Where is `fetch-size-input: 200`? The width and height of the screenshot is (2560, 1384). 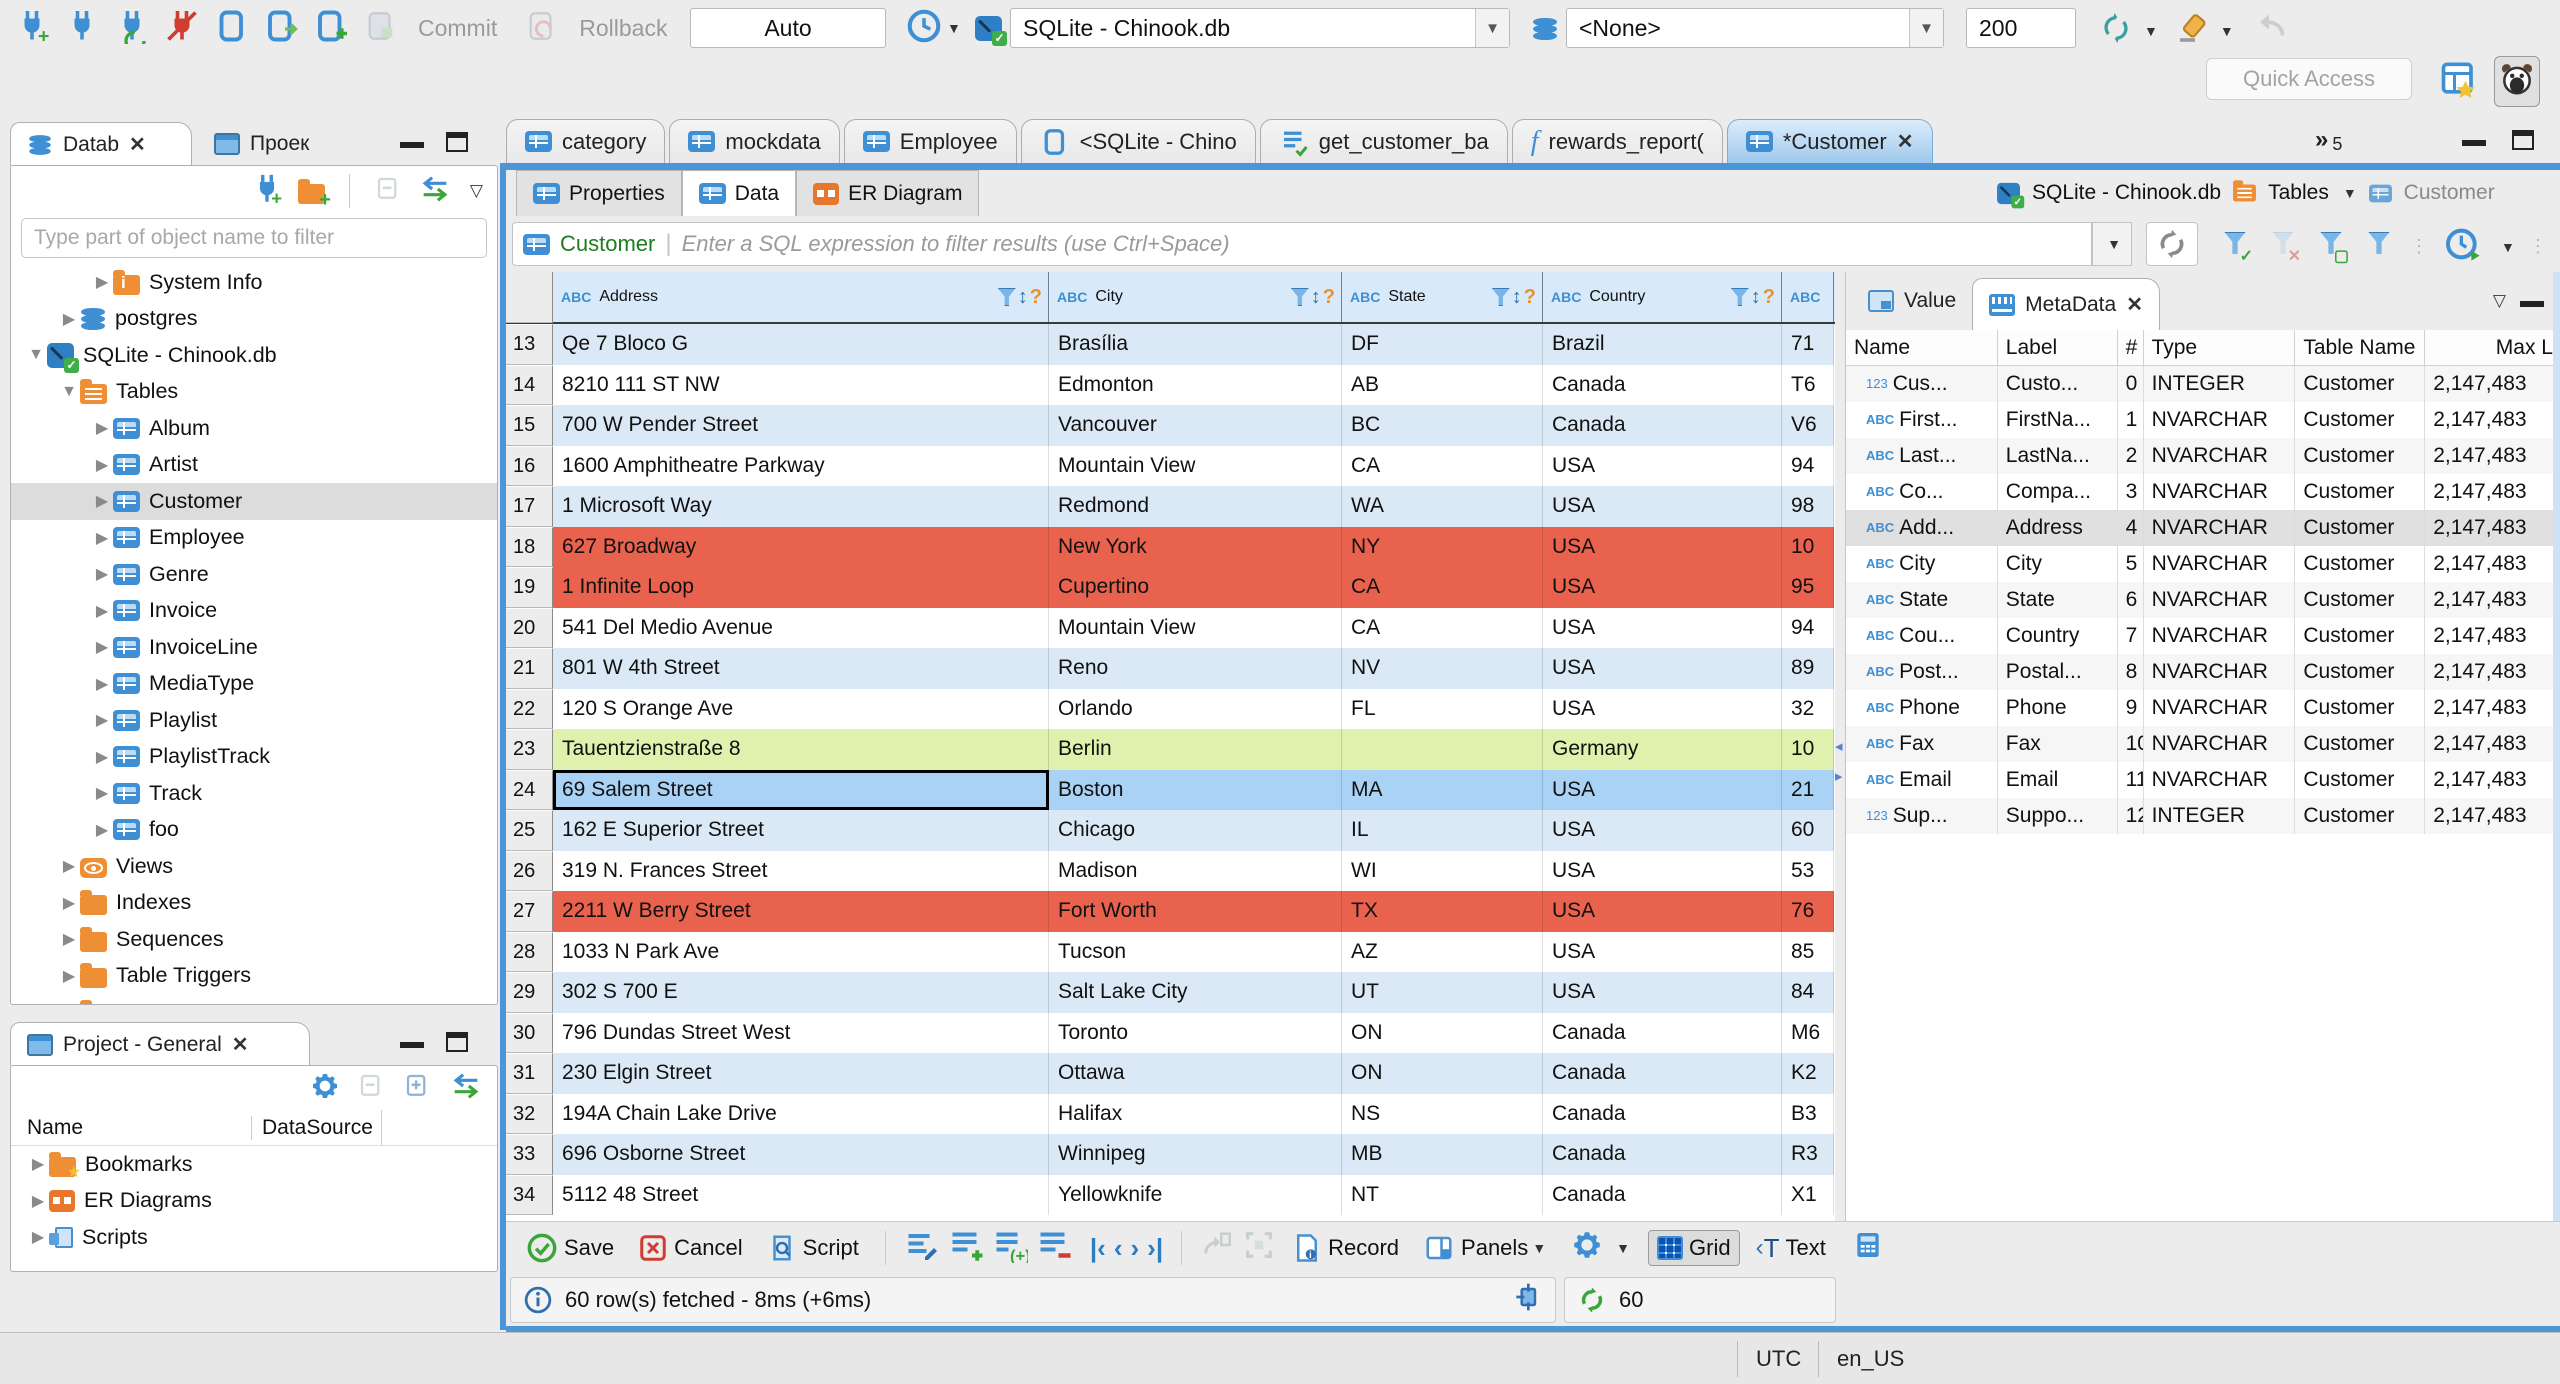 fetch-size-input: 200 is located at coordinates (2021, 28).